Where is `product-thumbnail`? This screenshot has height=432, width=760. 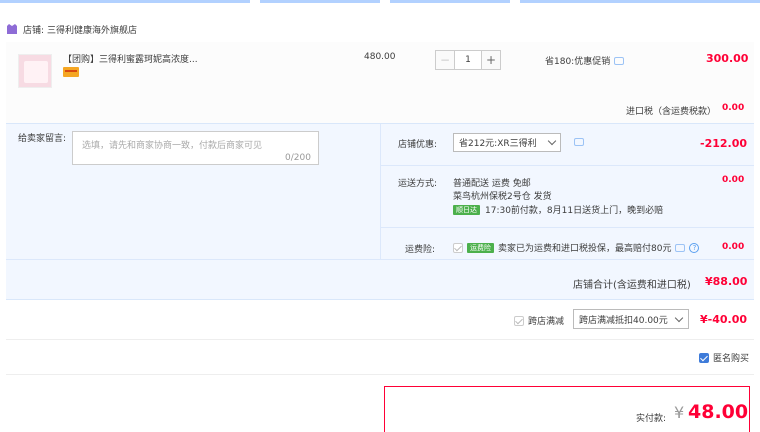
product-thumbnail is located at coordinates (35, 71).